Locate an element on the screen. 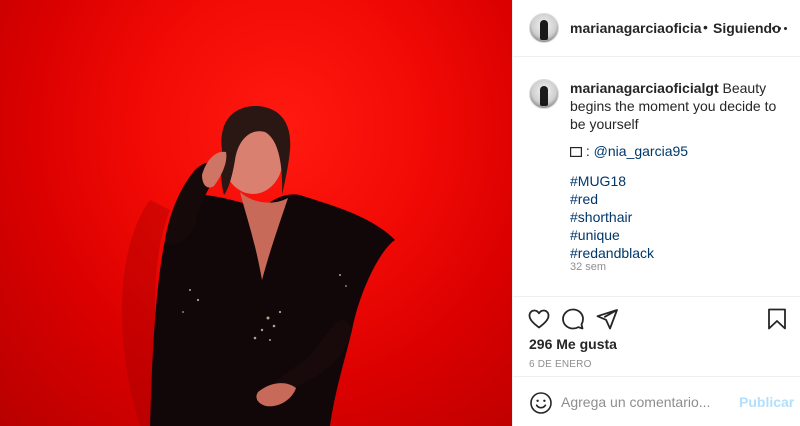 The image size is (800, 426). more-options-icon is located at coordinates (780, 28).